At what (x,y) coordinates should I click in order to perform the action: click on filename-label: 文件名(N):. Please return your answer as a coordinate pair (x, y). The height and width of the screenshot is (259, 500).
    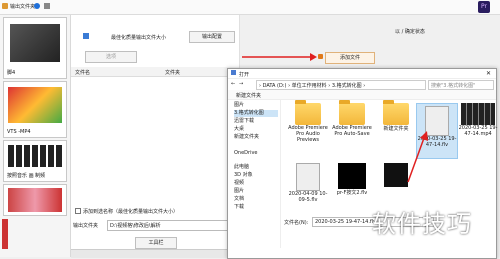
    Looking at the image, I should click on (296, 223).